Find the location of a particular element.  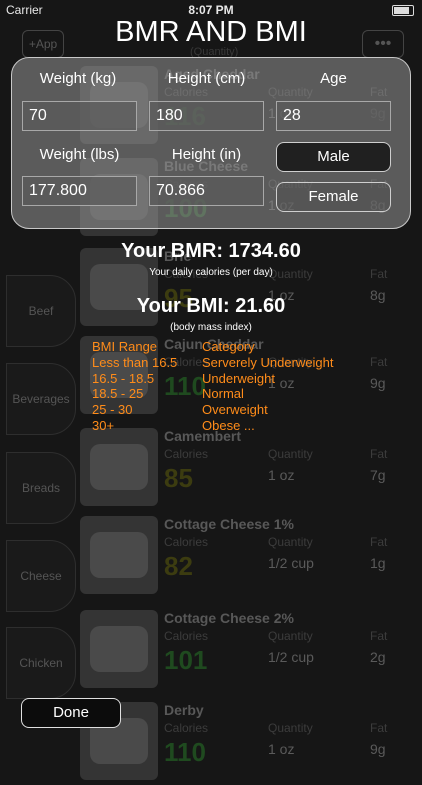

bmi-table-row: 18.5 - 25 Normal is located at coordinates (242, 394).